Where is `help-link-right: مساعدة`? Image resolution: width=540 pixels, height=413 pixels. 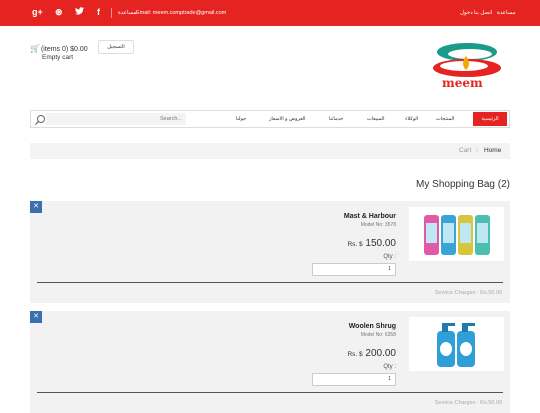 help-link-right: مساعدة is located at coordinates (506, 13).